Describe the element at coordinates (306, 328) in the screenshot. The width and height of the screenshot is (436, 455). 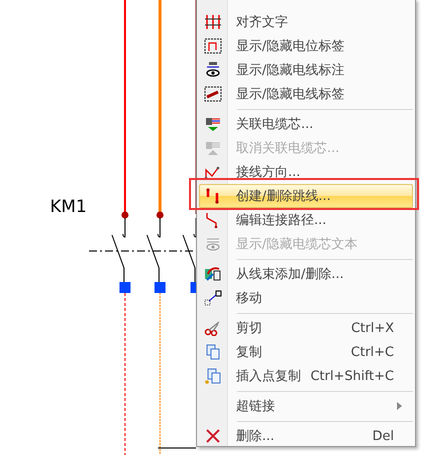
I see `menu-item: 剪切 Ctrl+X` at that location.